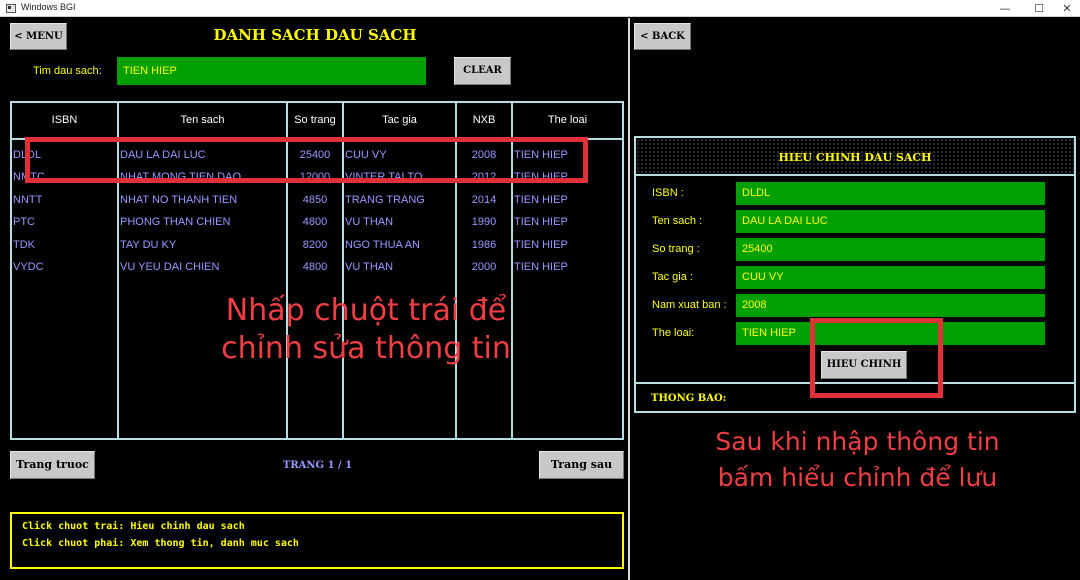  Describe the element at coordinates (567, 120) in the screenshot. I see `column-header-genre: The loai` at that location.